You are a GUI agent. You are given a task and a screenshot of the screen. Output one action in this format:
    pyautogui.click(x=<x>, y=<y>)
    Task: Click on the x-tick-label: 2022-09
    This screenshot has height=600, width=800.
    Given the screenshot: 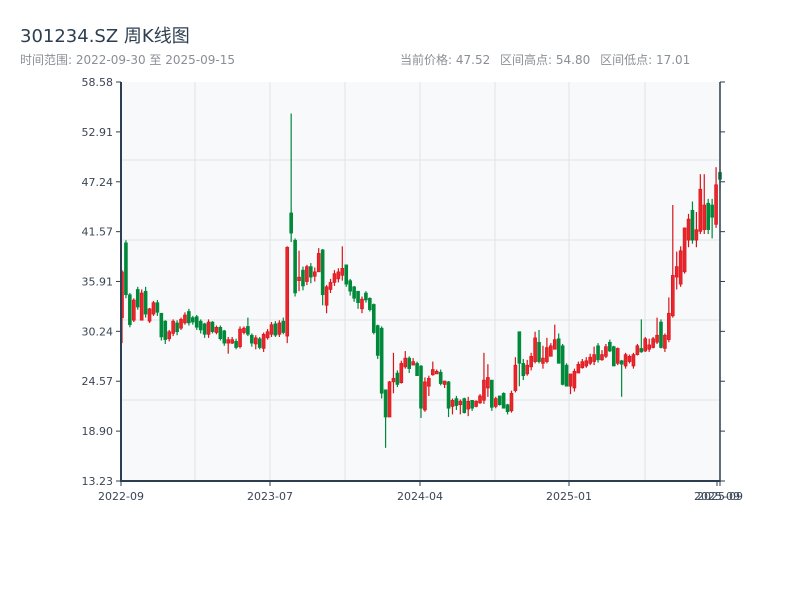 What is the action you would take?
    pyautogui.click(x=121, y=496)
    